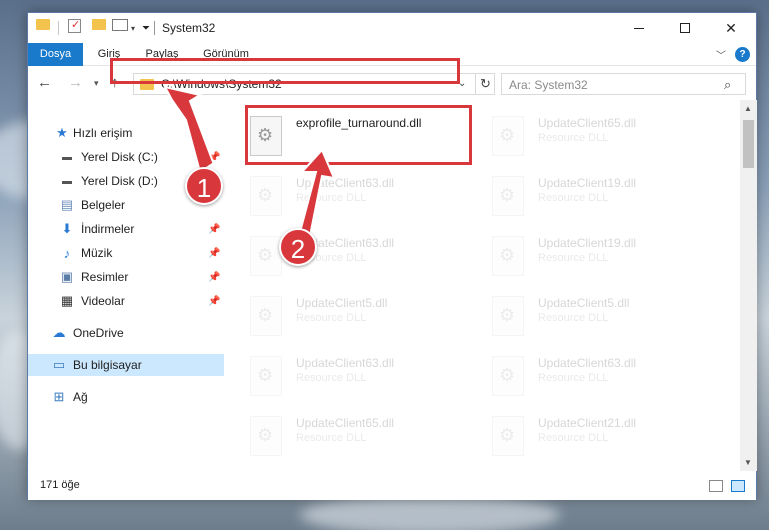 This screenshot has height=530, width=769. What do you see at coordinates (721, 54) in the screenshot?
I see `expand-ribbon-icon: ﹀` at bounding box center [721, 54].